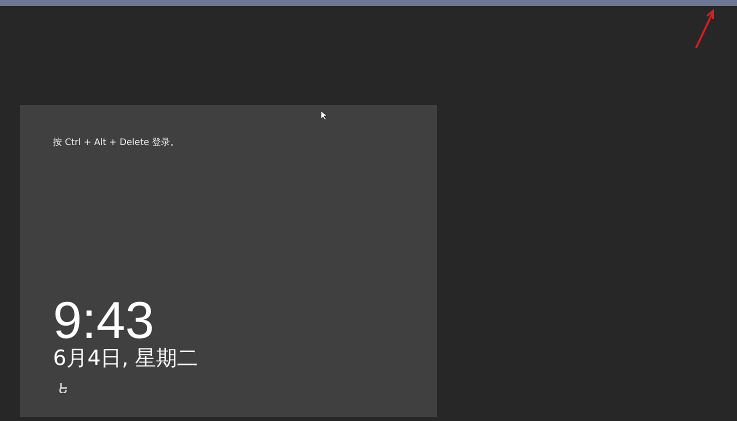 This screenshot has height=421, width=737. What do you see at coordinates (103, 321) in the screenshot?
I see `clock-time: 9:43` at bounding box center [103, 321].